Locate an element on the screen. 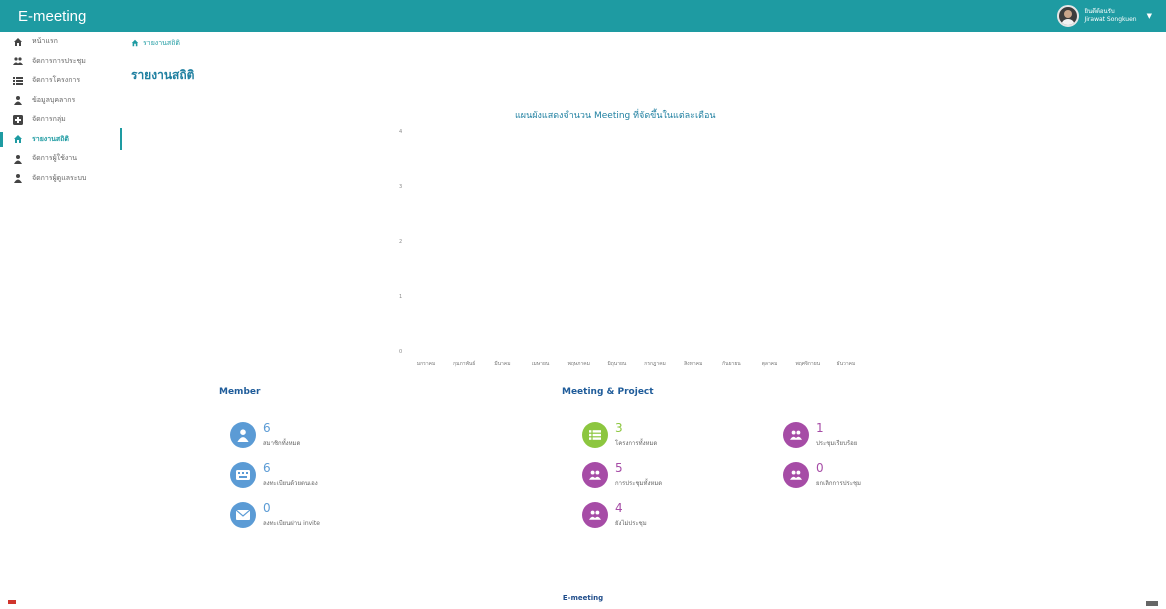 Image resolution: width=1166 pixels, height=609 pixels. x-tick-label: กรกฎาคม is located at coordinates (655, 364).